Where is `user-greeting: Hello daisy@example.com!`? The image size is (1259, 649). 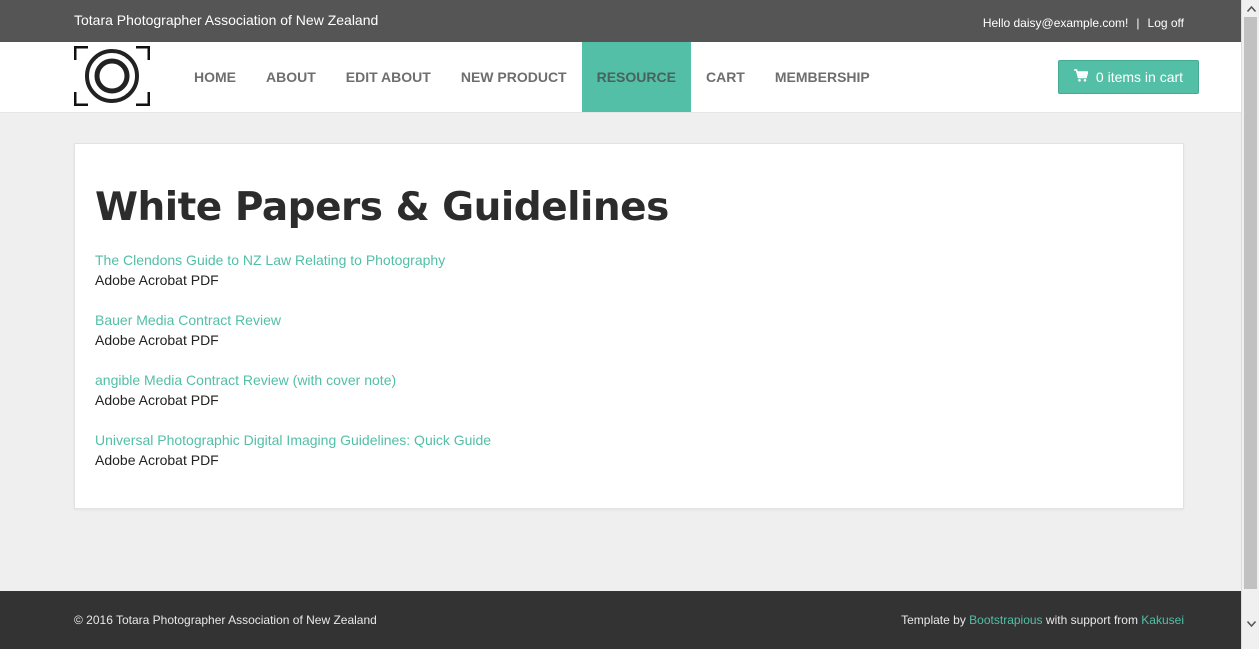 user-greeting: Hello daisy@example.com! is located at coordinates (1055, 23).